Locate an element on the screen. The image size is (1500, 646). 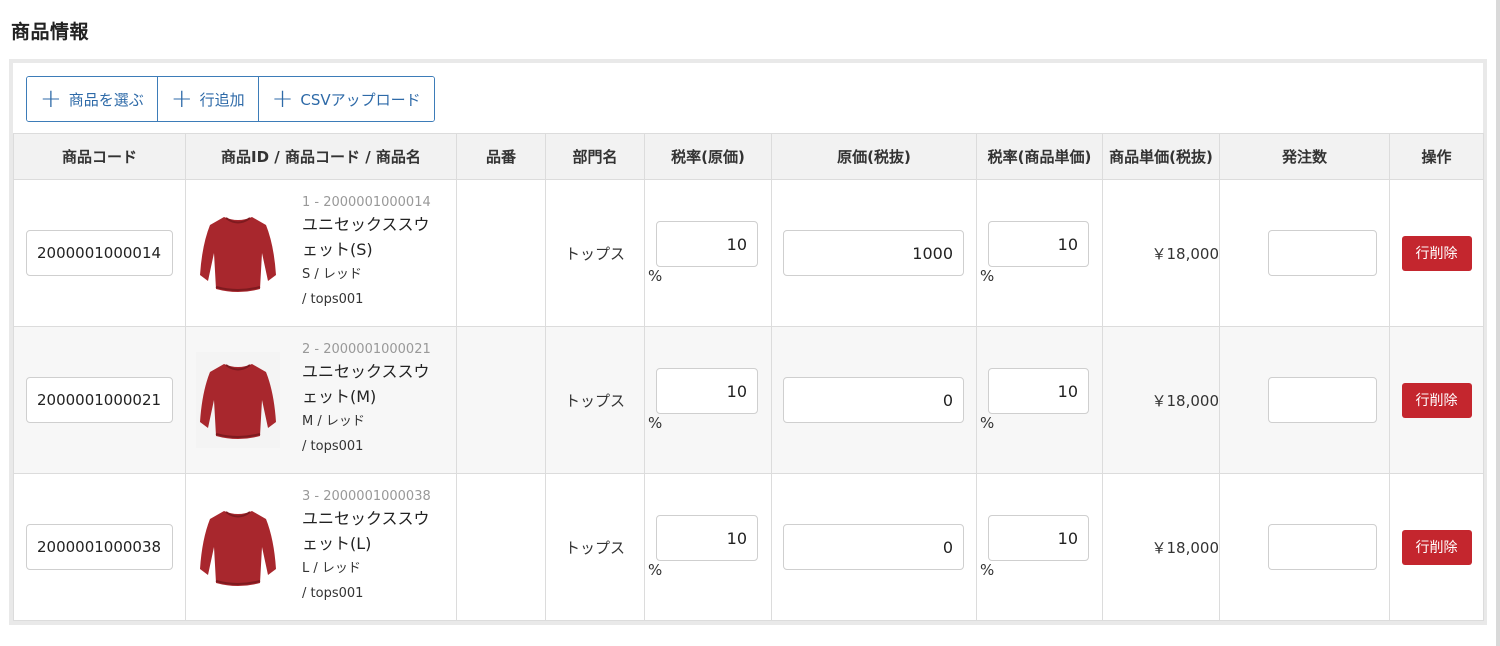
product-id-line: 1 - 2000001000014 is located at coordinates (366, 202).